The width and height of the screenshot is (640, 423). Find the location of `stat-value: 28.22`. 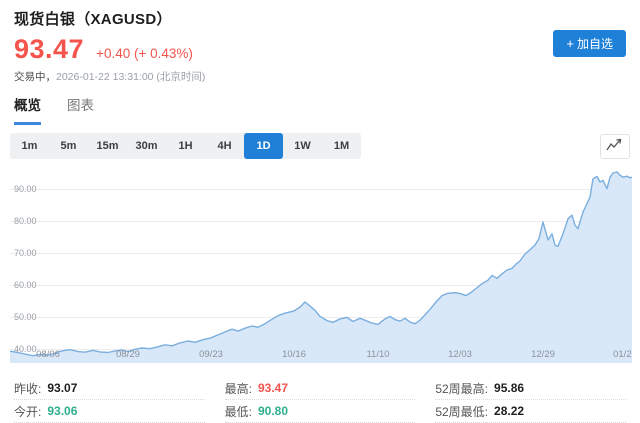

stat-value: 28.22 is located at coordinates (509, 411).